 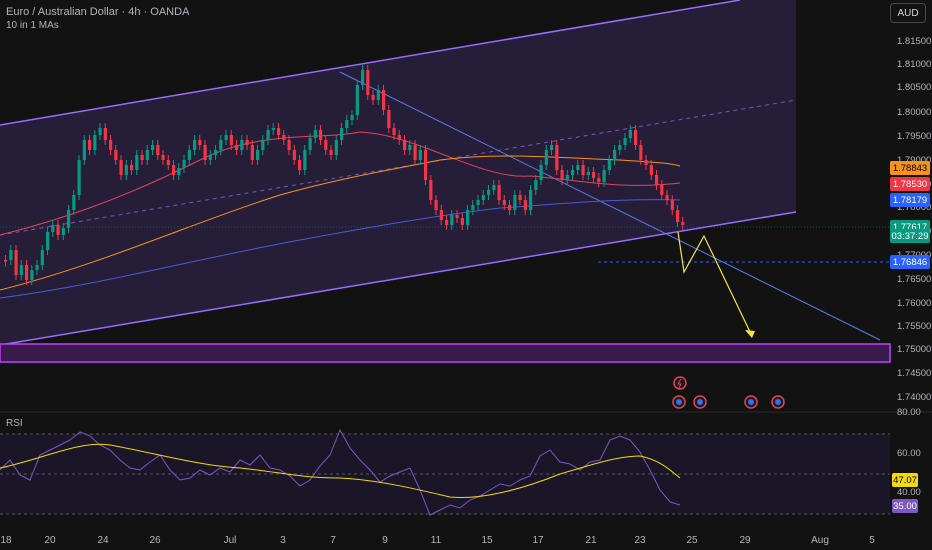 I want to click on time-label: Jul, so click(x=230, y=540).